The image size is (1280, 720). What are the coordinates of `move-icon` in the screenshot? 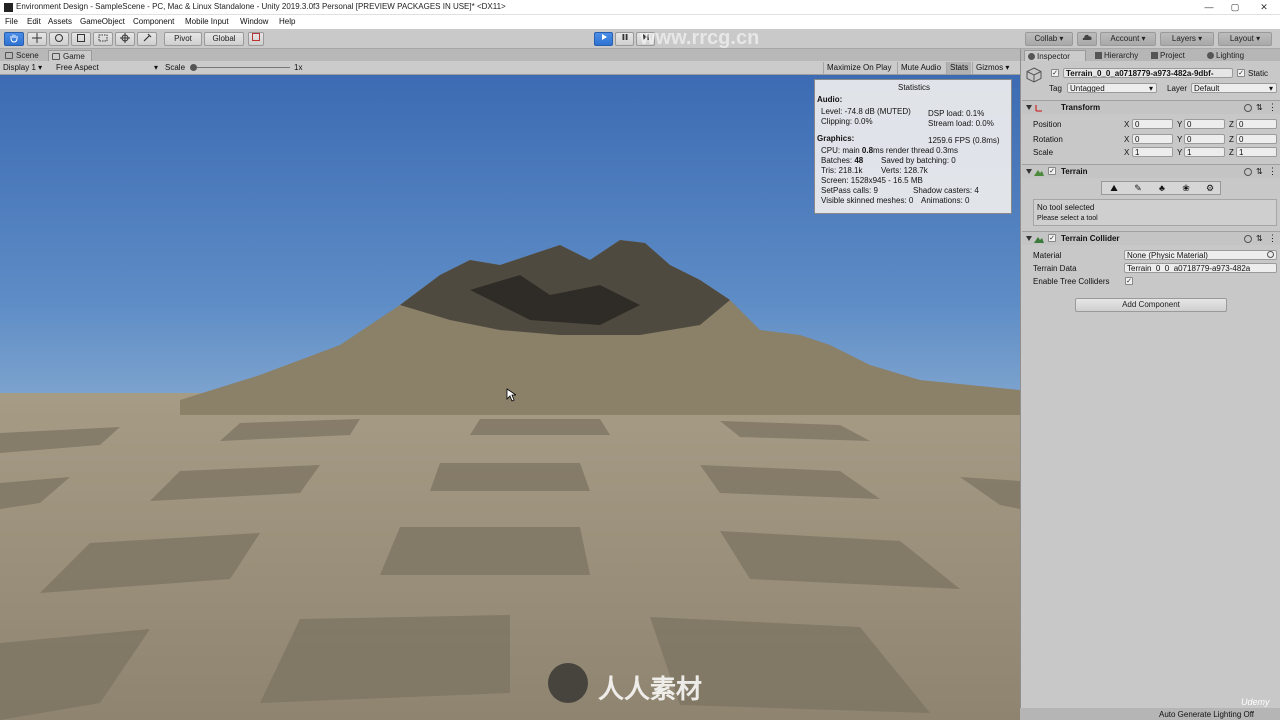 It's located at (37, 38).